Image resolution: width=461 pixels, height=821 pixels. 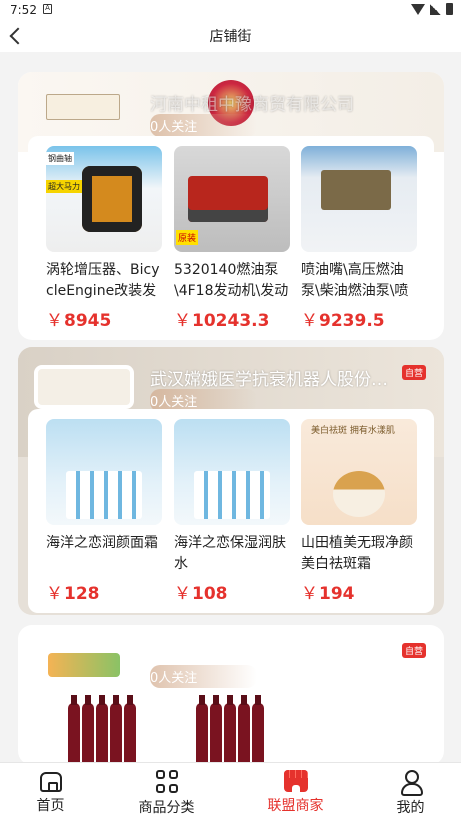 What do you see at coordinates (23, 10) in the screenshot?
I see `status-time: 7:52` at bounding box center [23, 10].